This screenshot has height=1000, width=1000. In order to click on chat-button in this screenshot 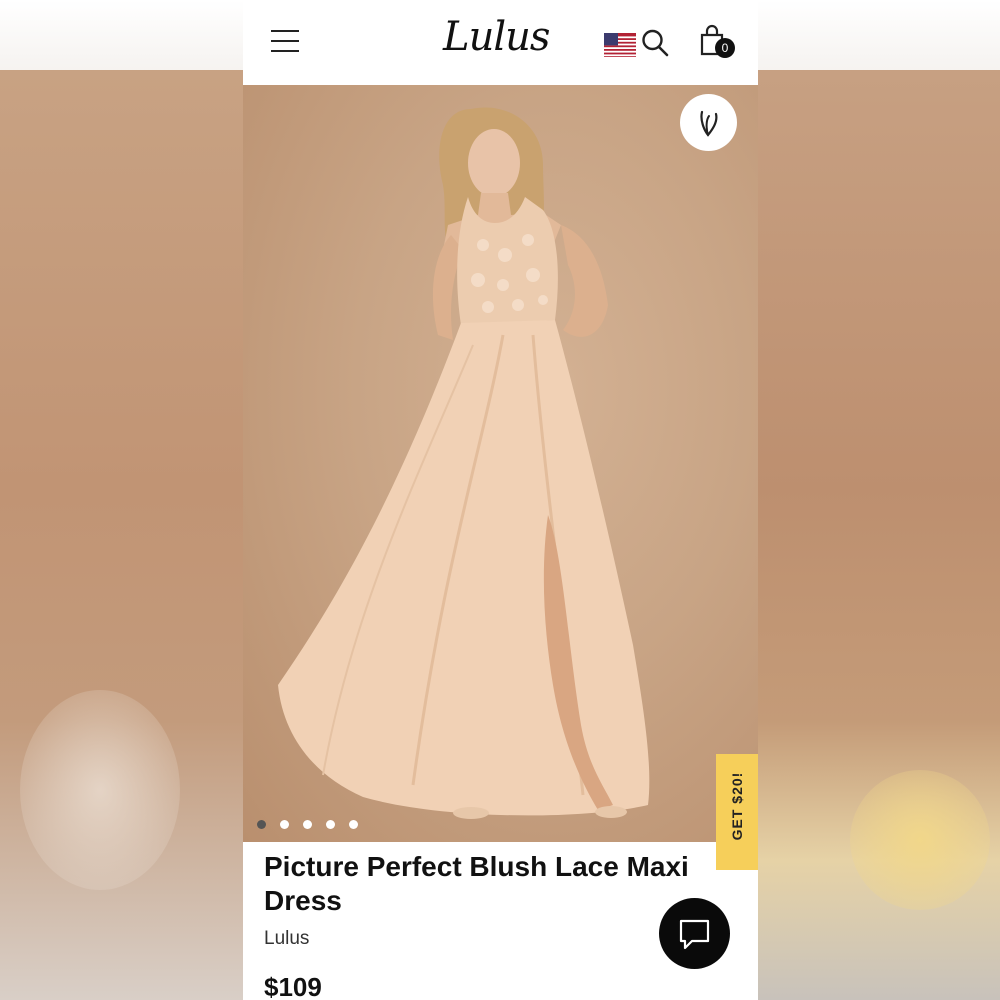, I will do `click(694, 933)`.